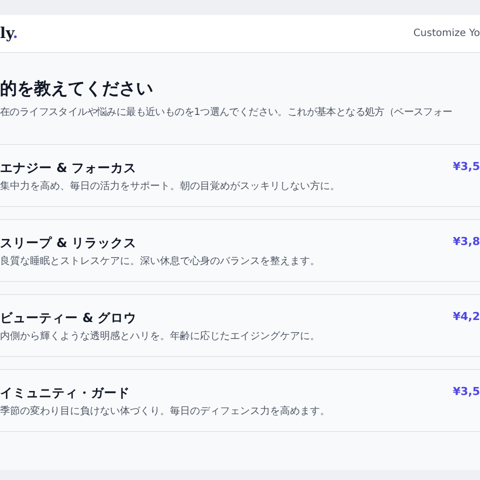 Image resolution: width=480 pixels, height=480 pixels. I want to click on option-card: ビューティー & グロウ 内側から輝くような透明感とハリを。年齢に応じたエイジングケアに。 ¥4,2, so click(240, 325).